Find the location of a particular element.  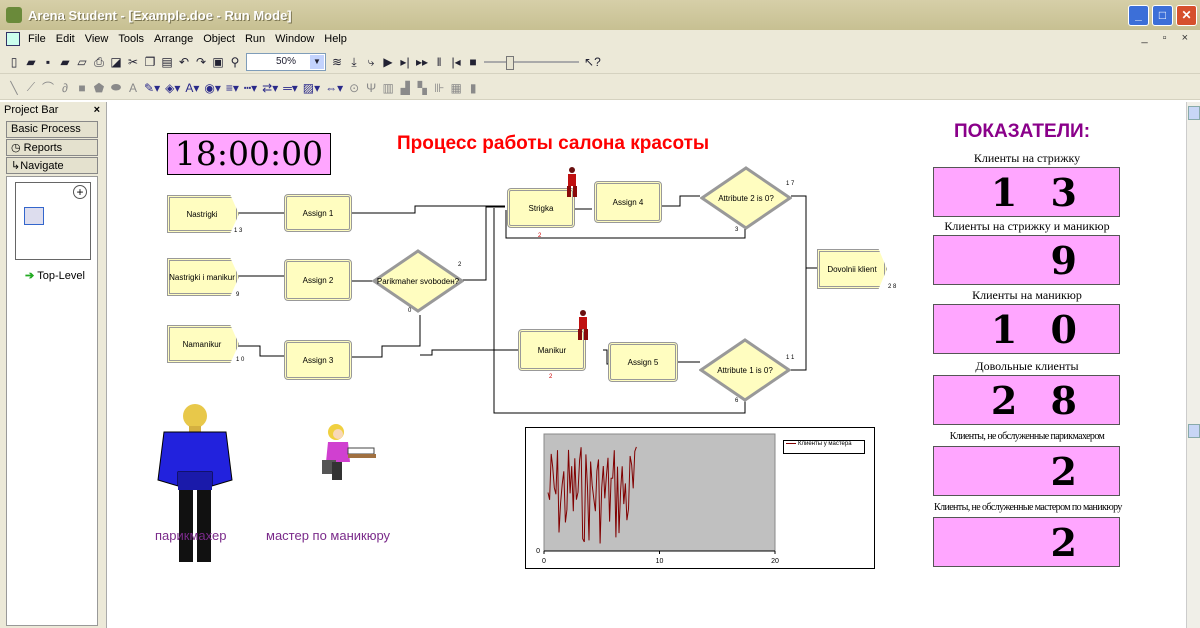

indicator-label: Клиенты на стрижку is located at coordinates (1027, 158).